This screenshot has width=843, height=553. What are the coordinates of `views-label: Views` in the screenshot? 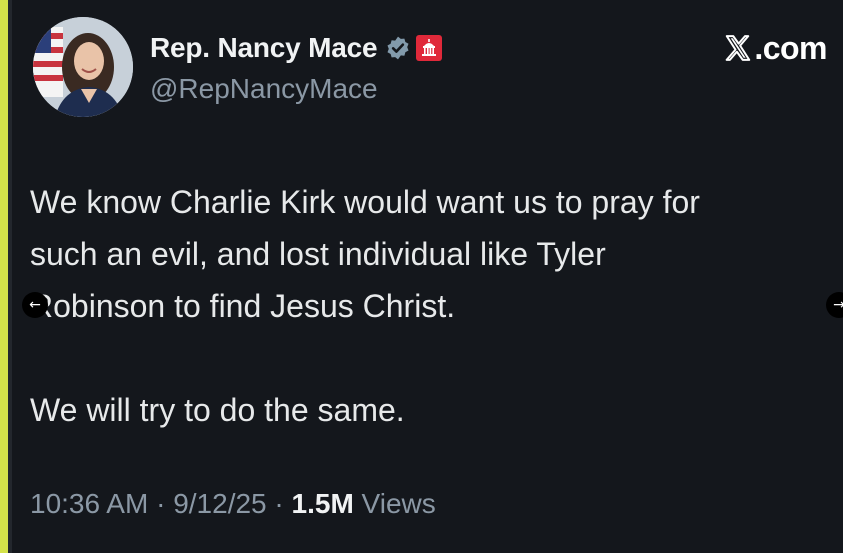 It's located at (398, 503).